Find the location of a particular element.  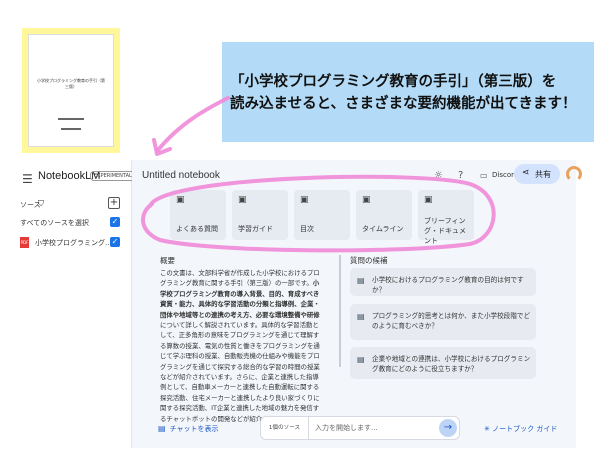

send-arrow-icon: → is located at coordinates (448, 428).